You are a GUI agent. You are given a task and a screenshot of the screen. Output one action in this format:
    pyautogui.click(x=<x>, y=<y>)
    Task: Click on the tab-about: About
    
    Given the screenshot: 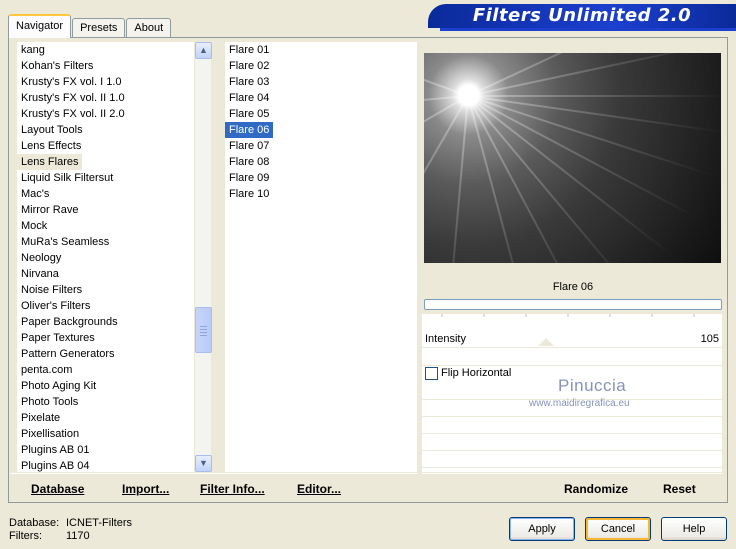 What is the action you would take?
    pyautogui.click(x=149, y=28)
    